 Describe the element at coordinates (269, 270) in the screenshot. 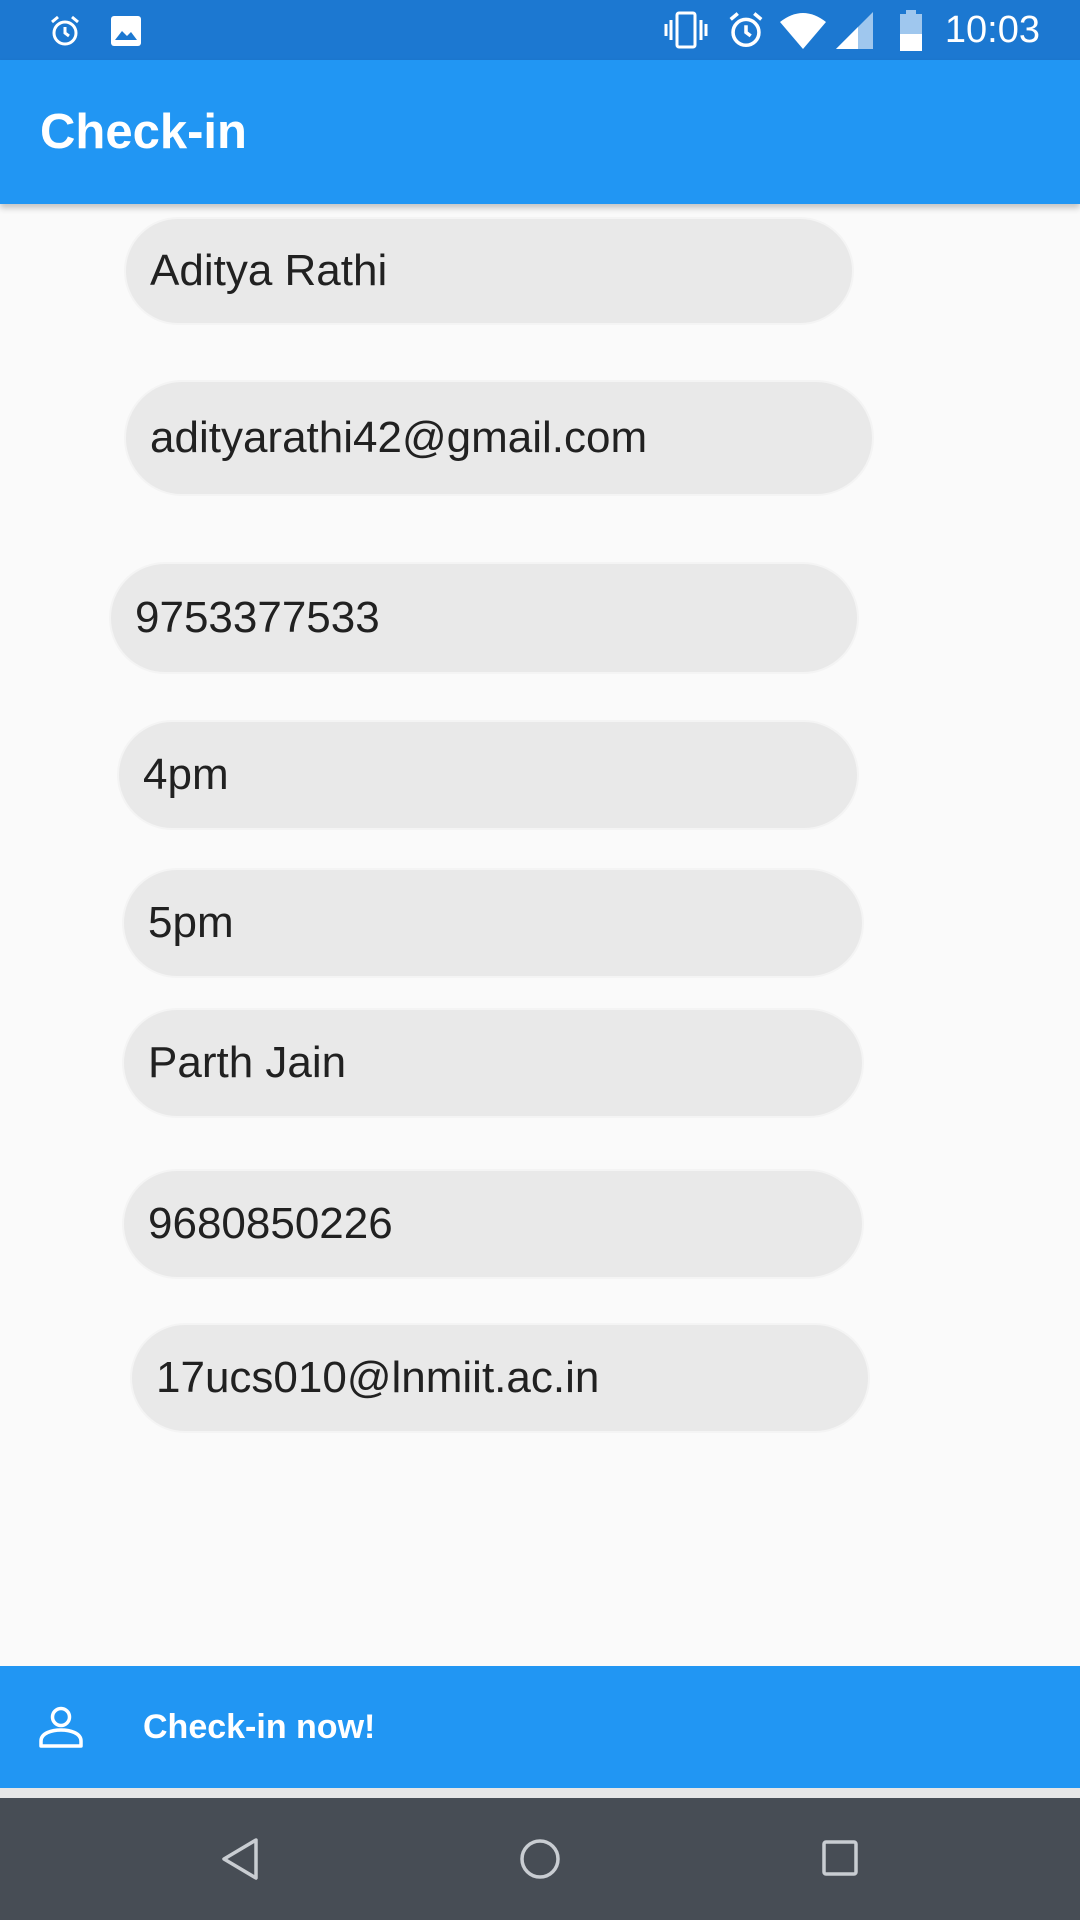

I see `name-field-value: Aditya Rathi` at that location.